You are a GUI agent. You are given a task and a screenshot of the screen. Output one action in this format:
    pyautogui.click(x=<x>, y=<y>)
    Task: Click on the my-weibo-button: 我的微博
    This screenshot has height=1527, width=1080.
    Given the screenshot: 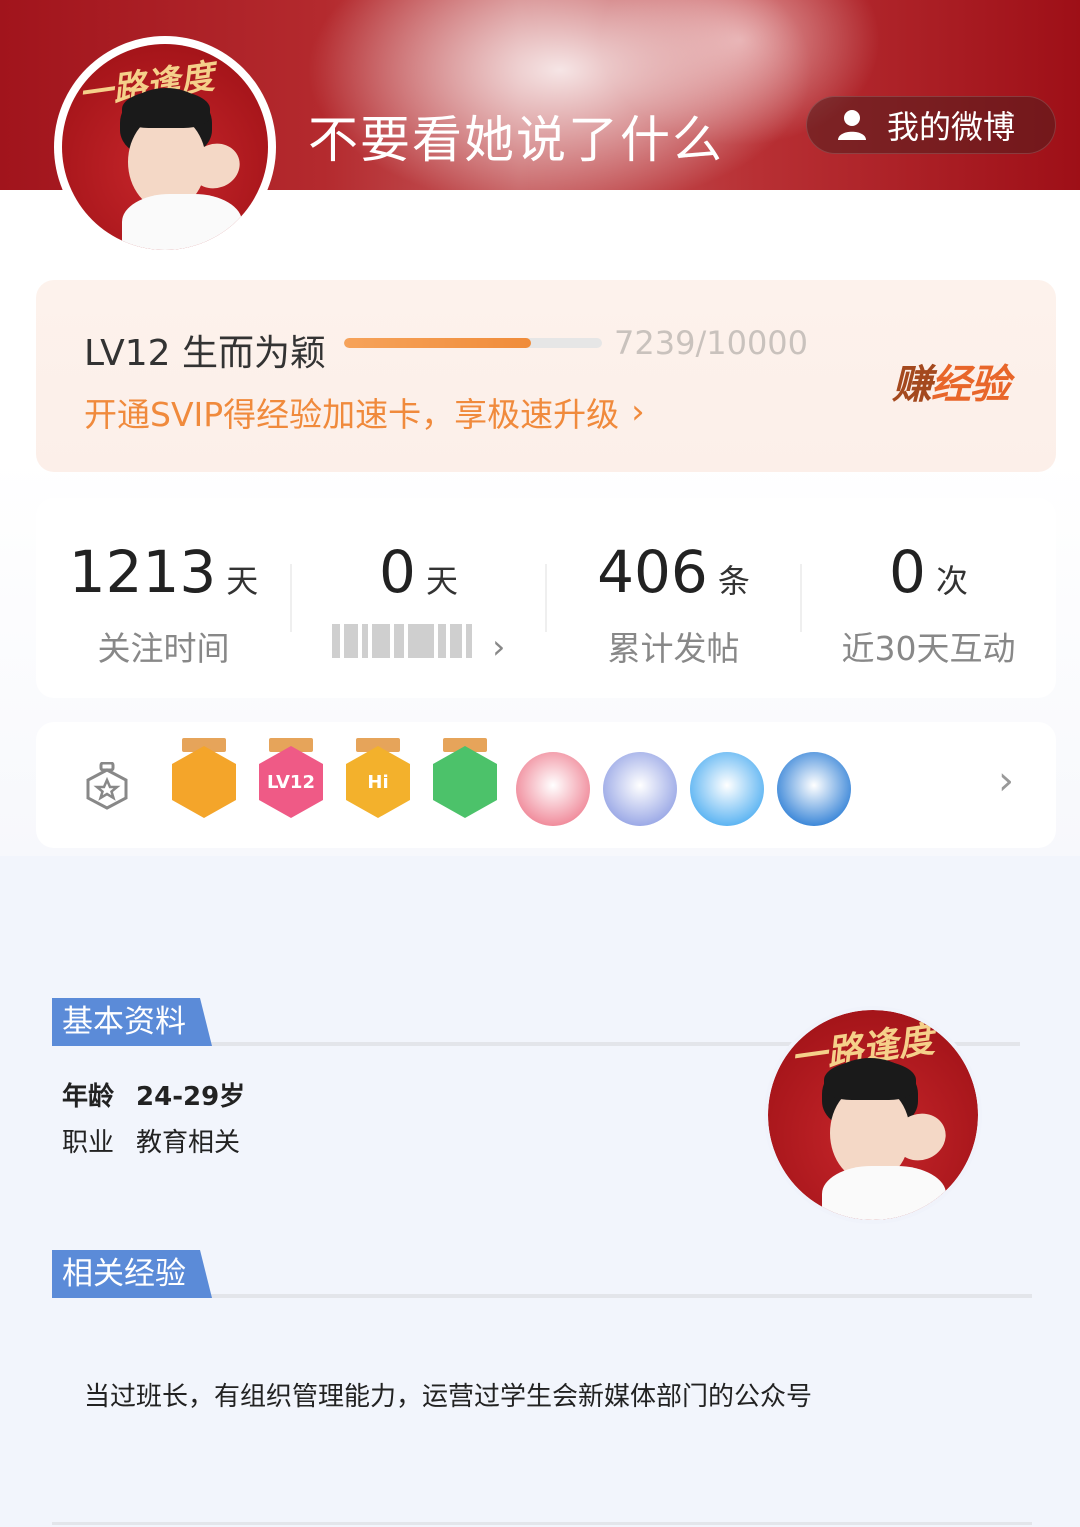 What is the action you would take?
    pyautogui.click(x=931, y=125)
    